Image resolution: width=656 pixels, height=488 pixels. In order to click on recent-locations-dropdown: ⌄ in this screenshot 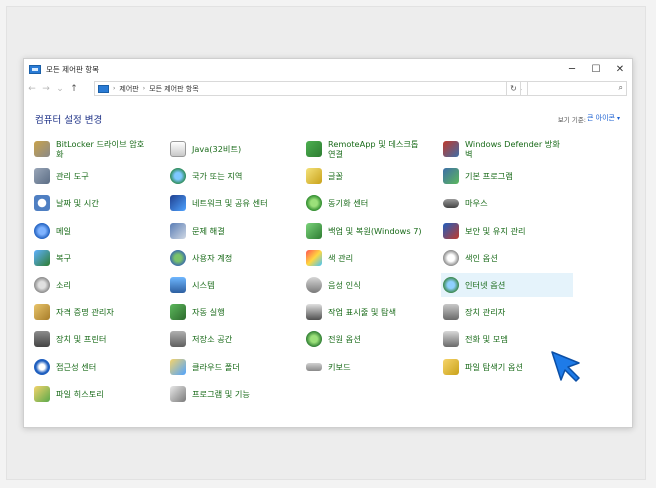, I will do `click(60, 89)`.